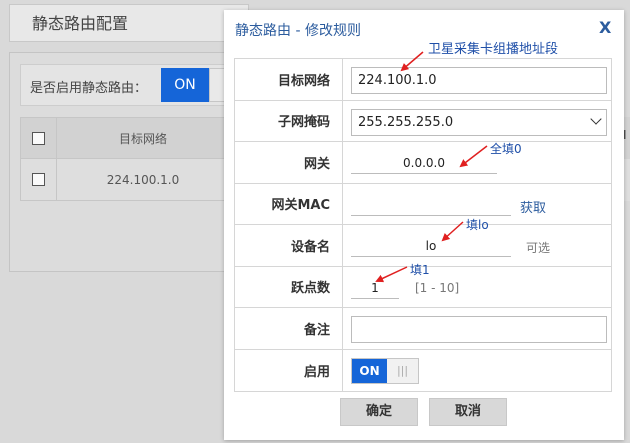 This screenshot has width=630, height=443. I want to click on table-header-dest: 目标网络, so click(142, 138).